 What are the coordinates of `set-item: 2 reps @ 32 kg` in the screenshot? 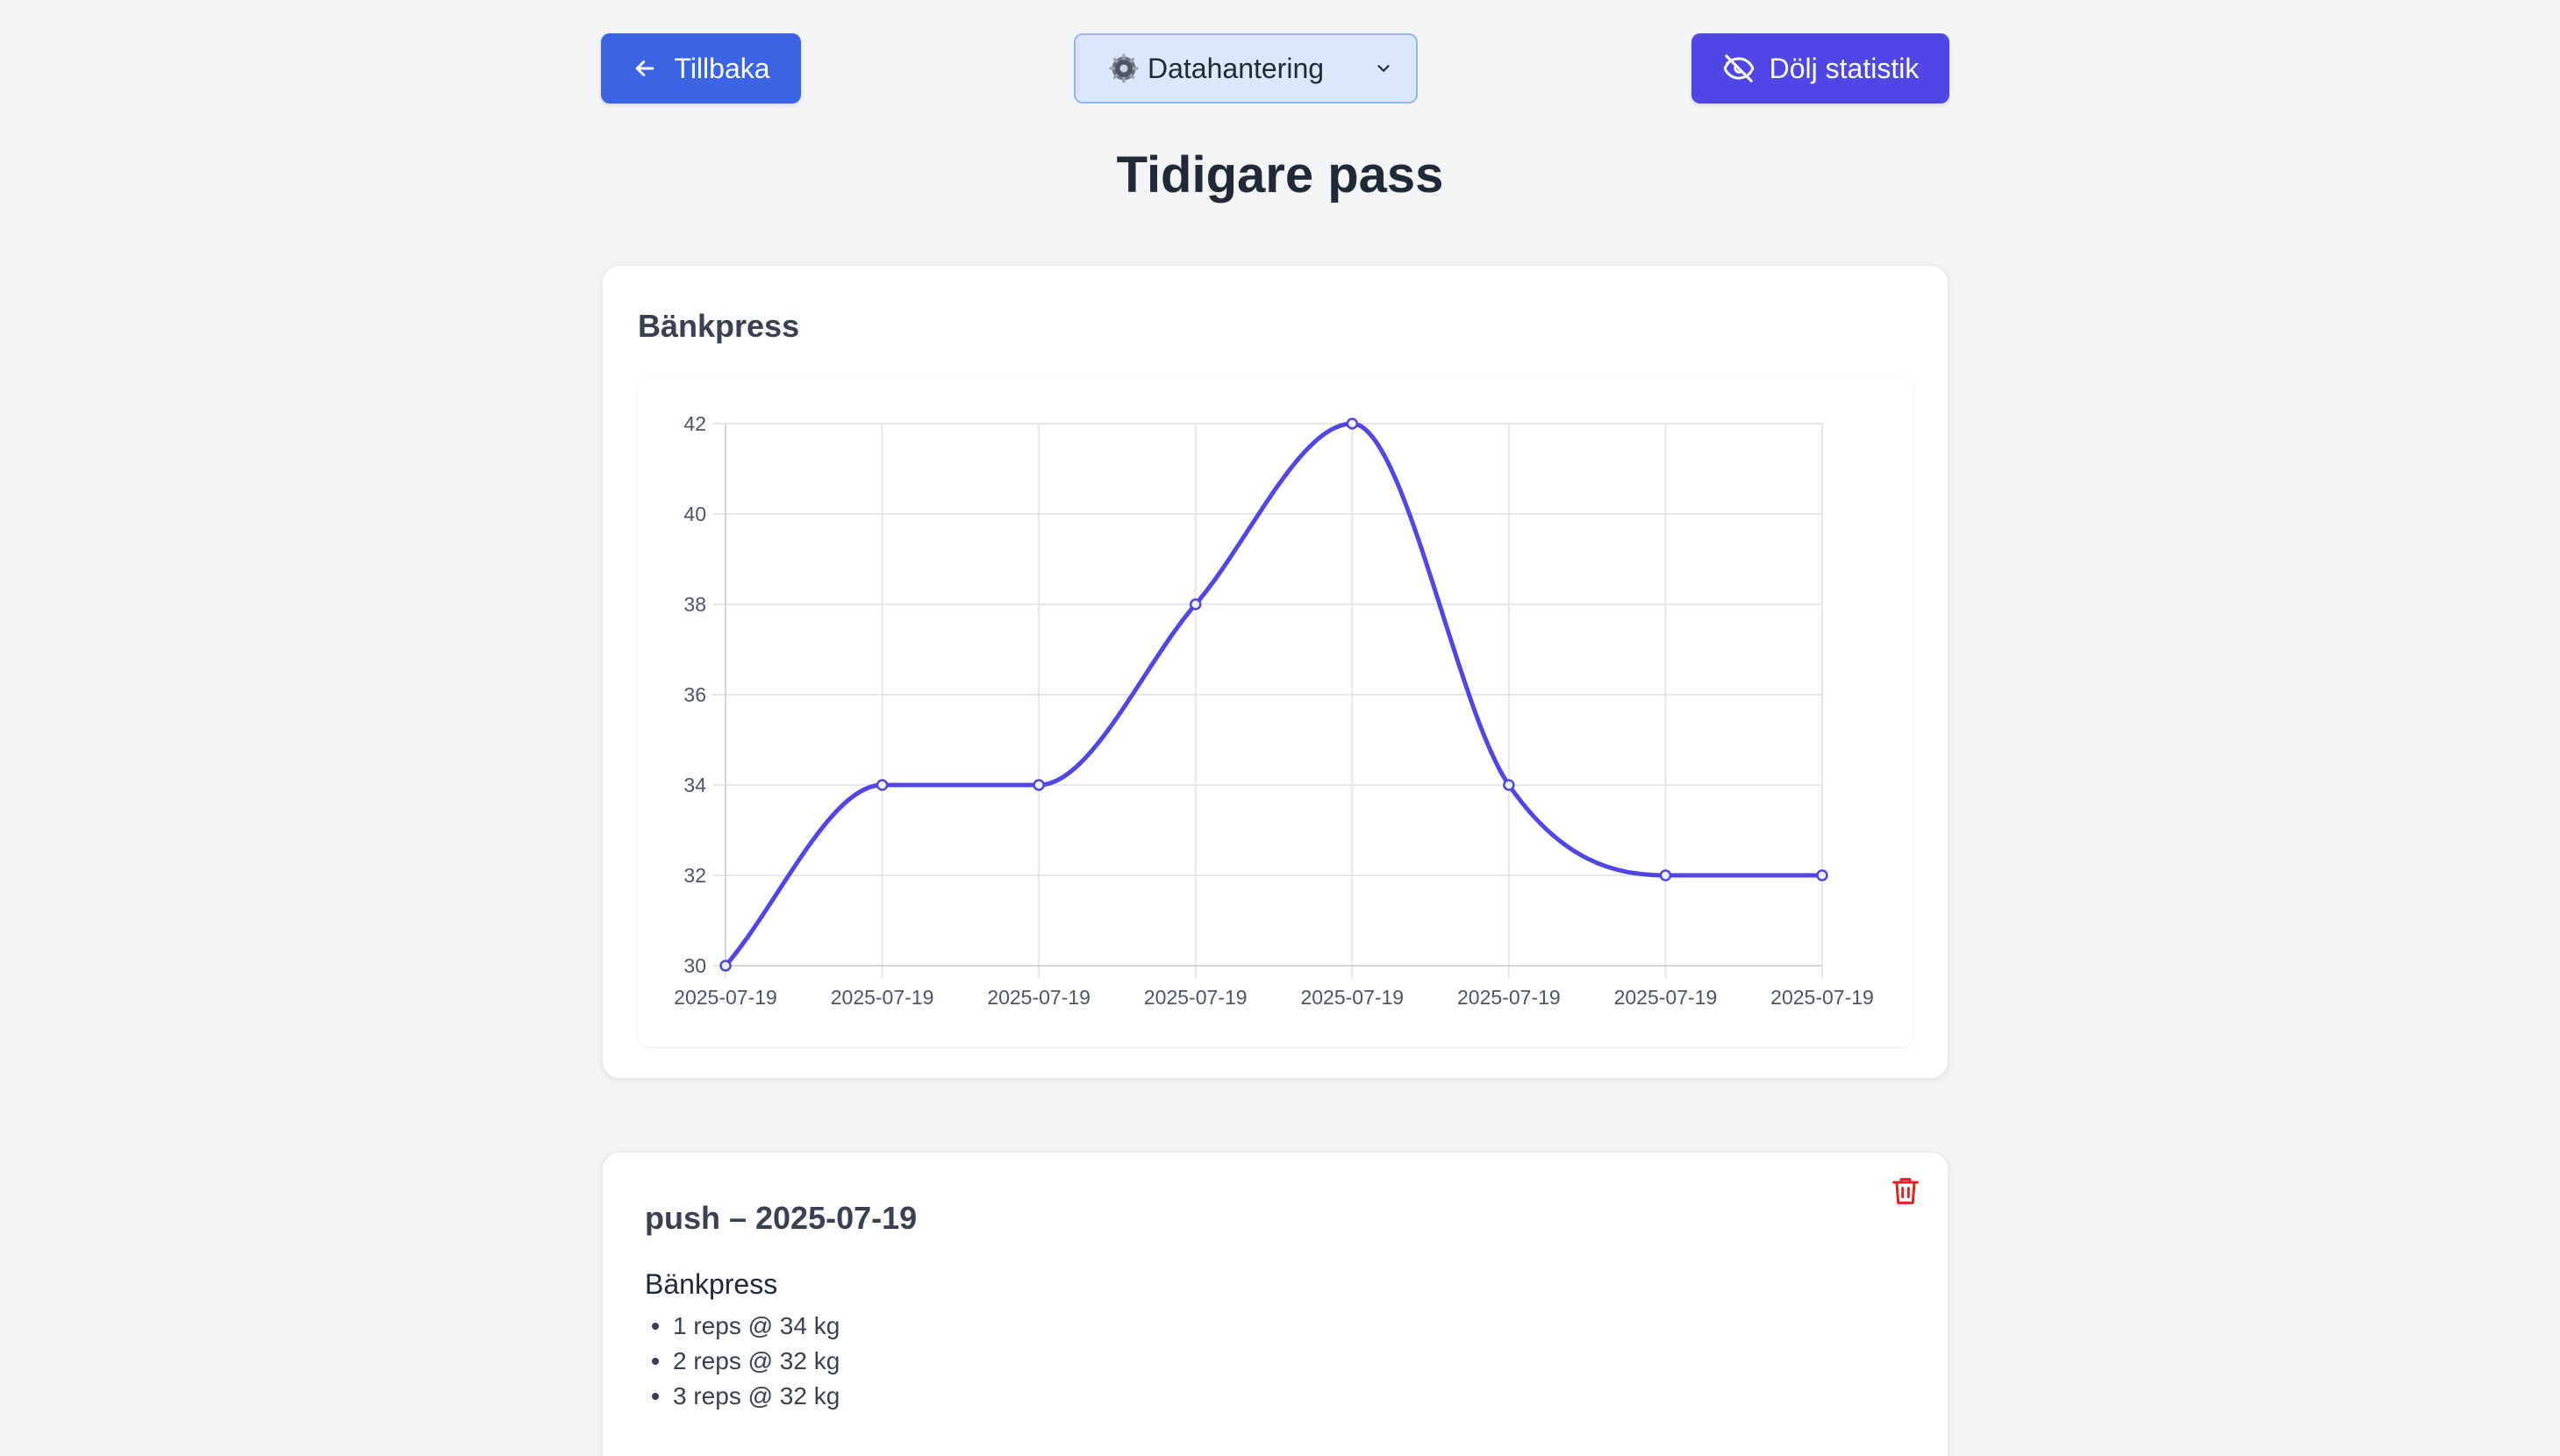 It's located at (742, 1361).